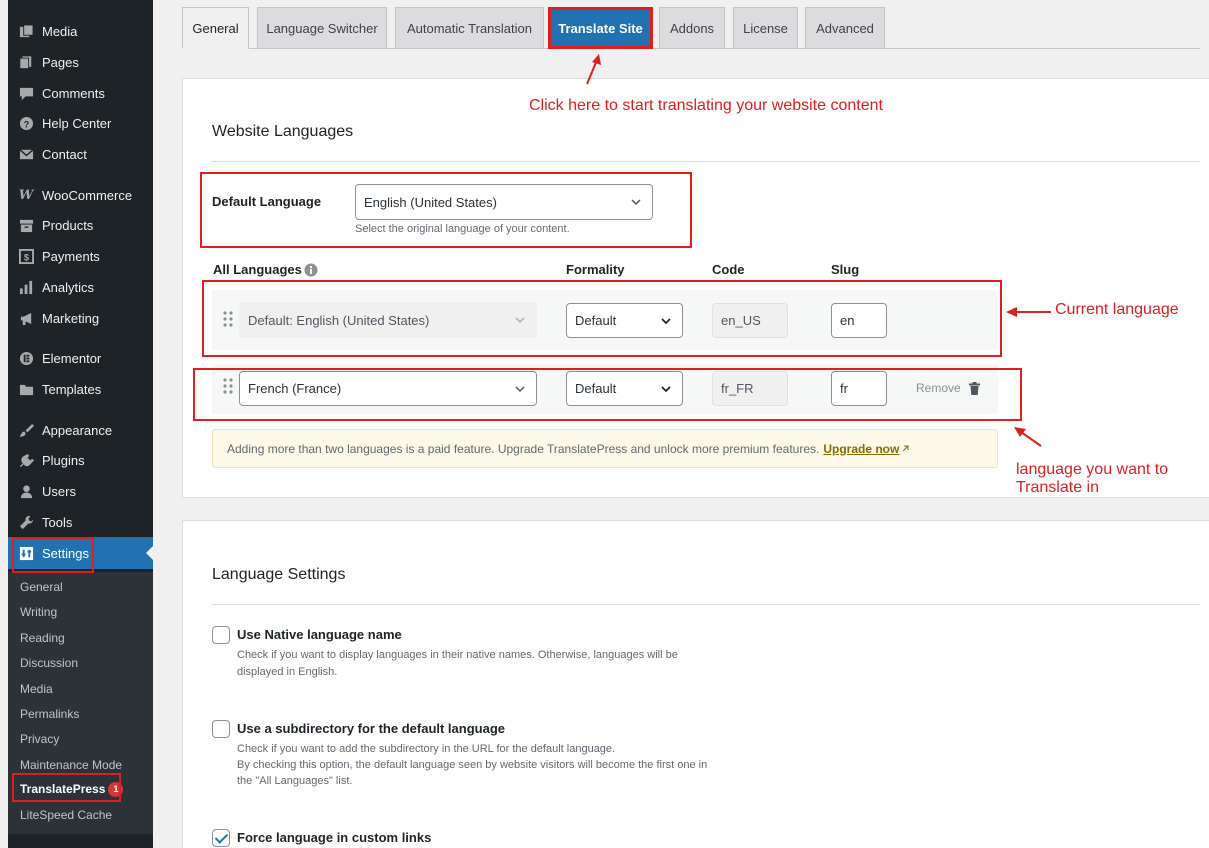 Image resolution: width=1209 pixels, height=848 pixels. What do you see at coordinates (57, 522) in the screenshot?
I see `sidebar-item-label: Tools` at bounding box center [57, 522].